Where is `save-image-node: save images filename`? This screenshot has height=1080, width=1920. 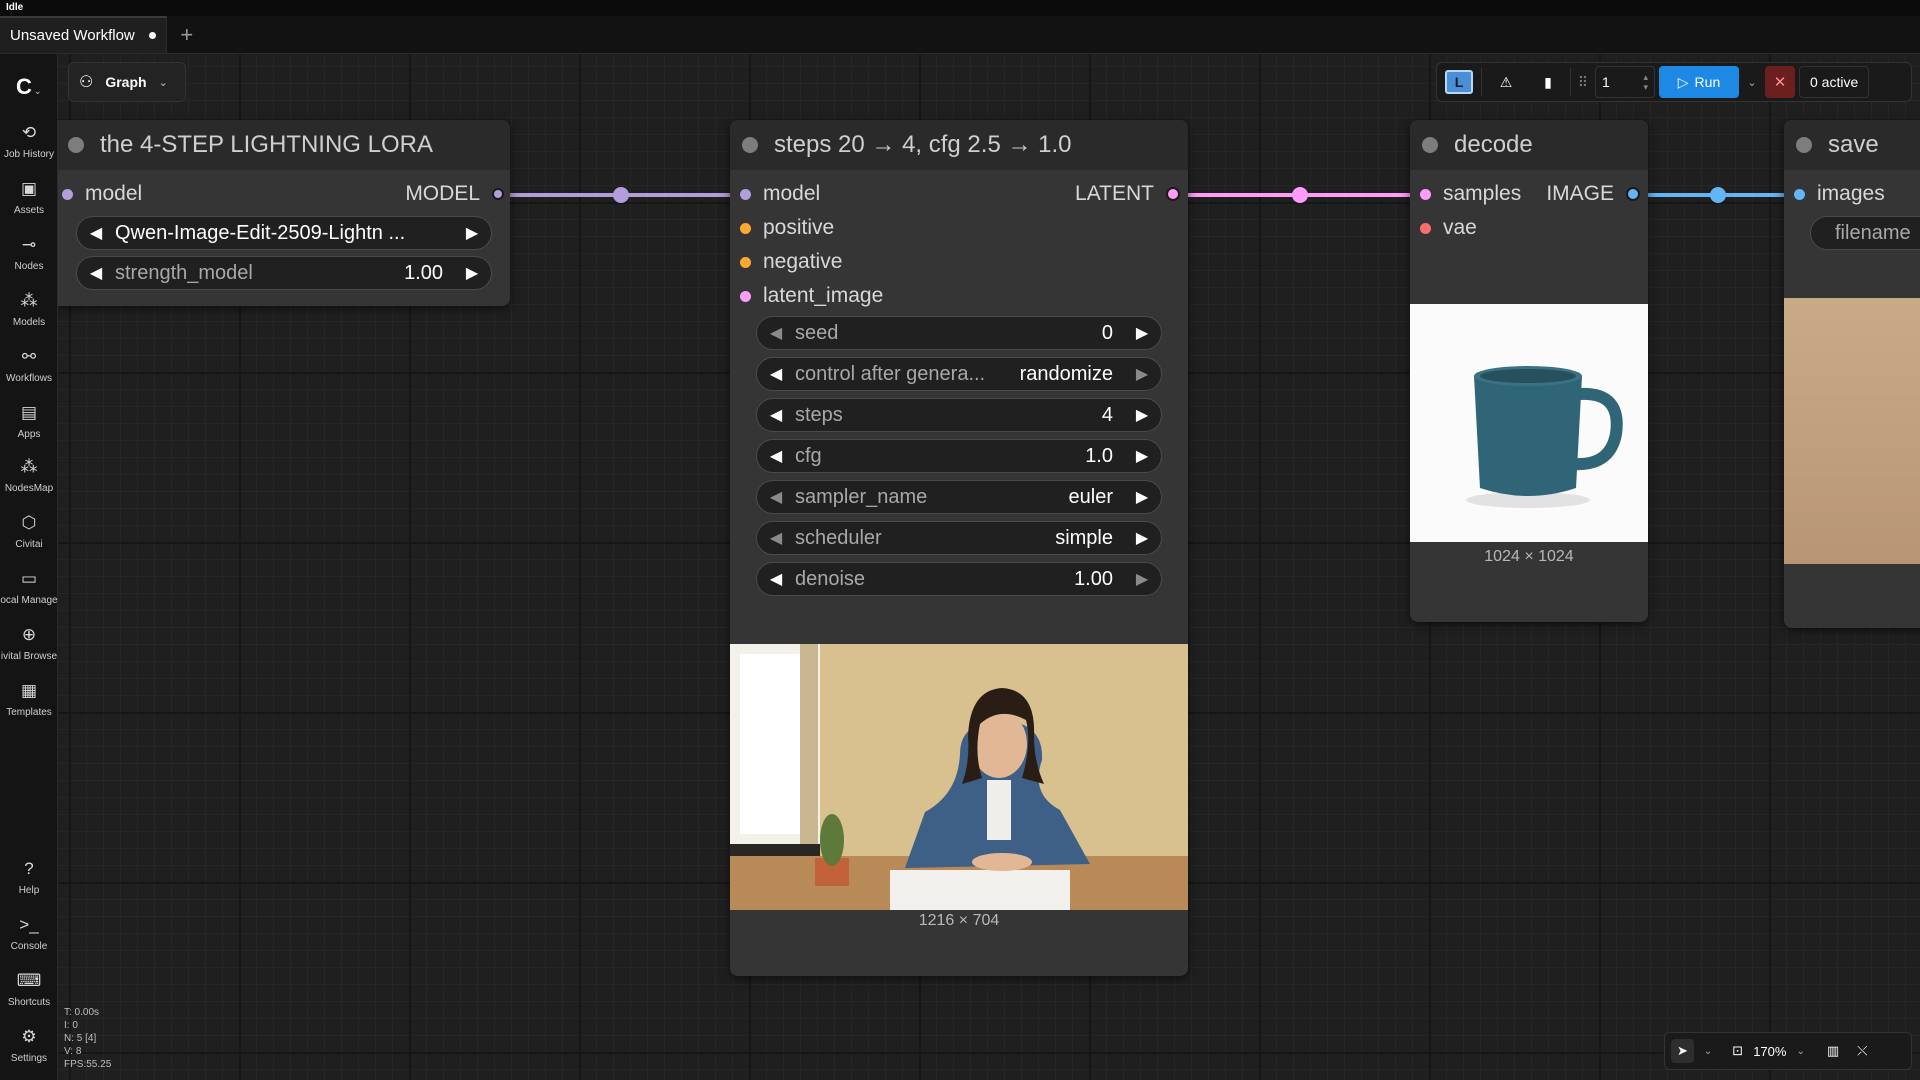
save-image-node: save images filename is located at coordinates (1852, 374).